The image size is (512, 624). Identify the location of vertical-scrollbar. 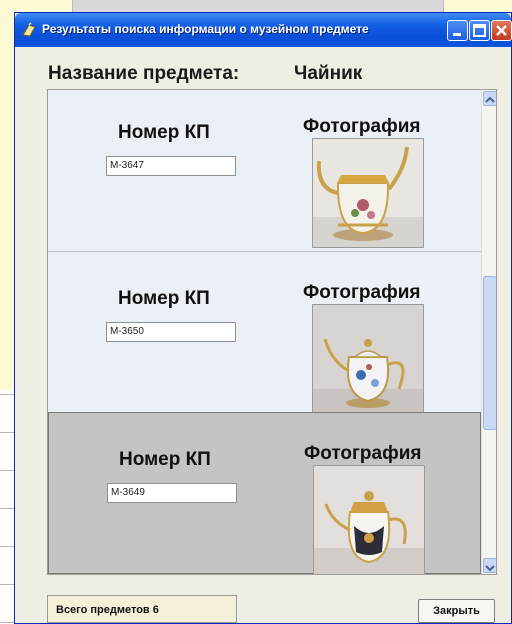
(488, 332).